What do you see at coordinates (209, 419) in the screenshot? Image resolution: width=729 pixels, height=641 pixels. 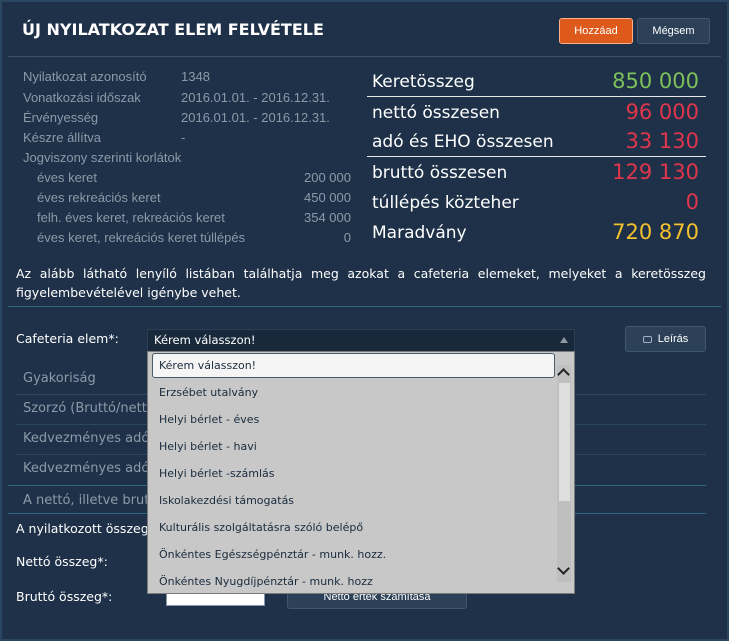 I see `dropdown-option: Helyi bérlet - éves` at bounding box center [209, 419].